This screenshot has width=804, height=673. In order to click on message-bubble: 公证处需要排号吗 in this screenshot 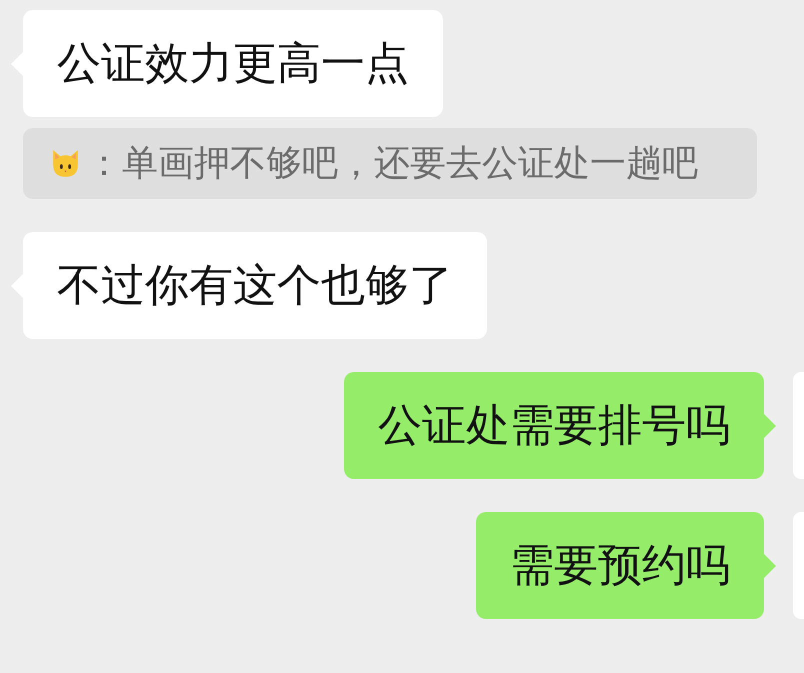, I will do `click(554, 425)`.